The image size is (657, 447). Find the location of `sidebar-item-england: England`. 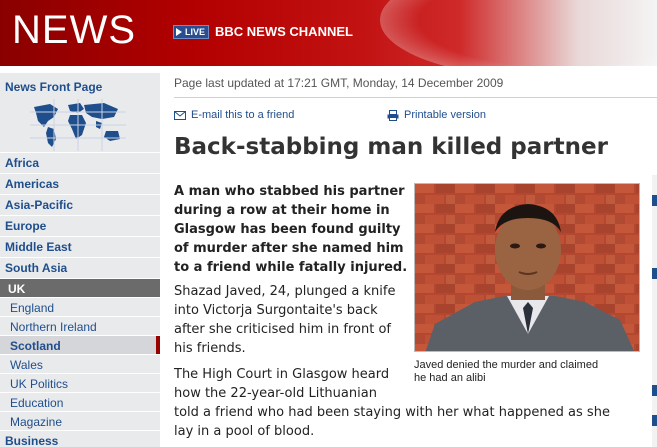

sidebar-item-england: England is located at coordinates (80, 306).